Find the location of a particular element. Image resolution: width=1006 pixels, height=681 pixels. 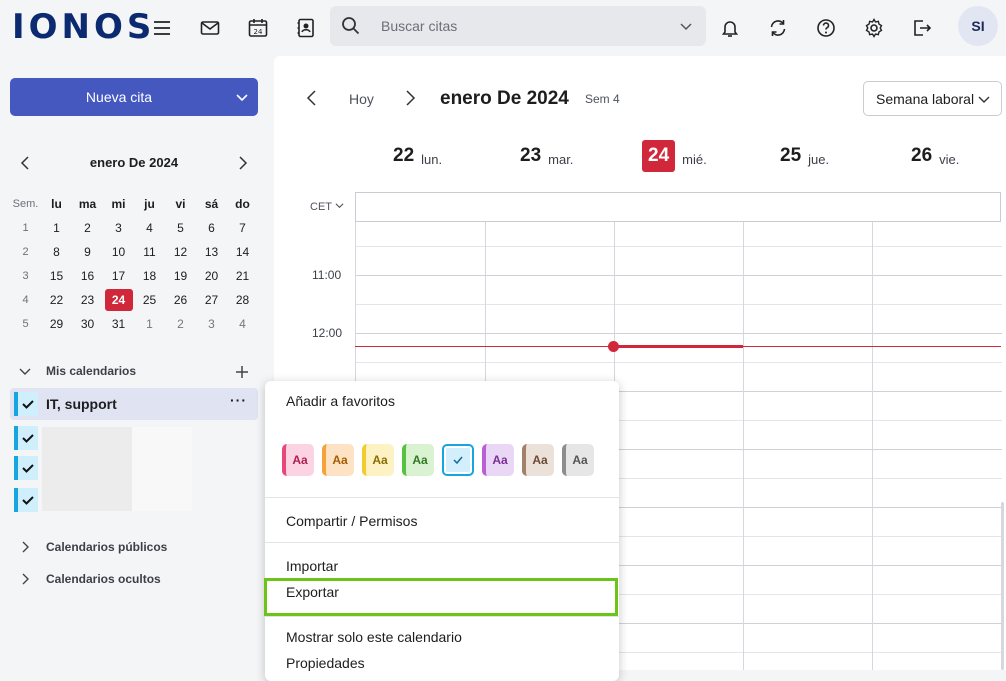

mini-day: 20 is located at coordinates (211, 276).